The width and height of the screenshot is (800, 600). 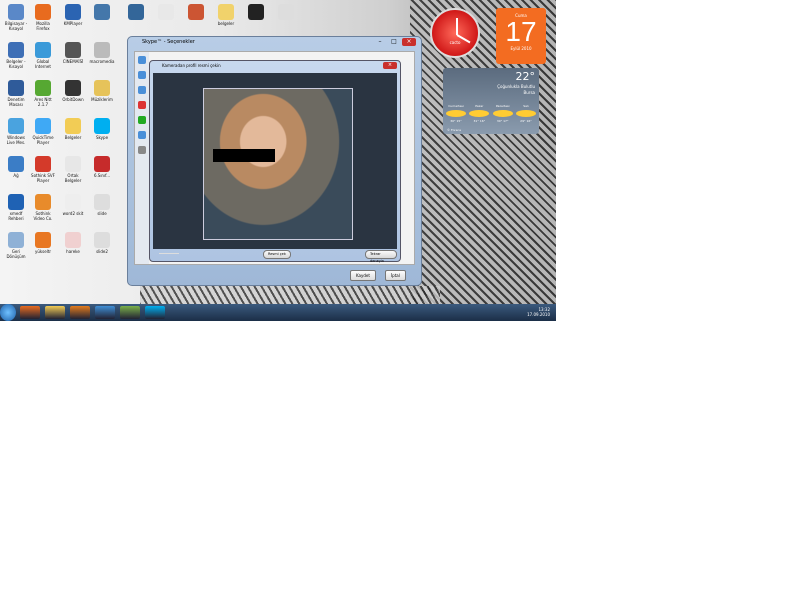 What do you see at coordinates (142, 105) in the screenshot?
I see `sidebar-item-alerts` at bounding box center [142, 105].